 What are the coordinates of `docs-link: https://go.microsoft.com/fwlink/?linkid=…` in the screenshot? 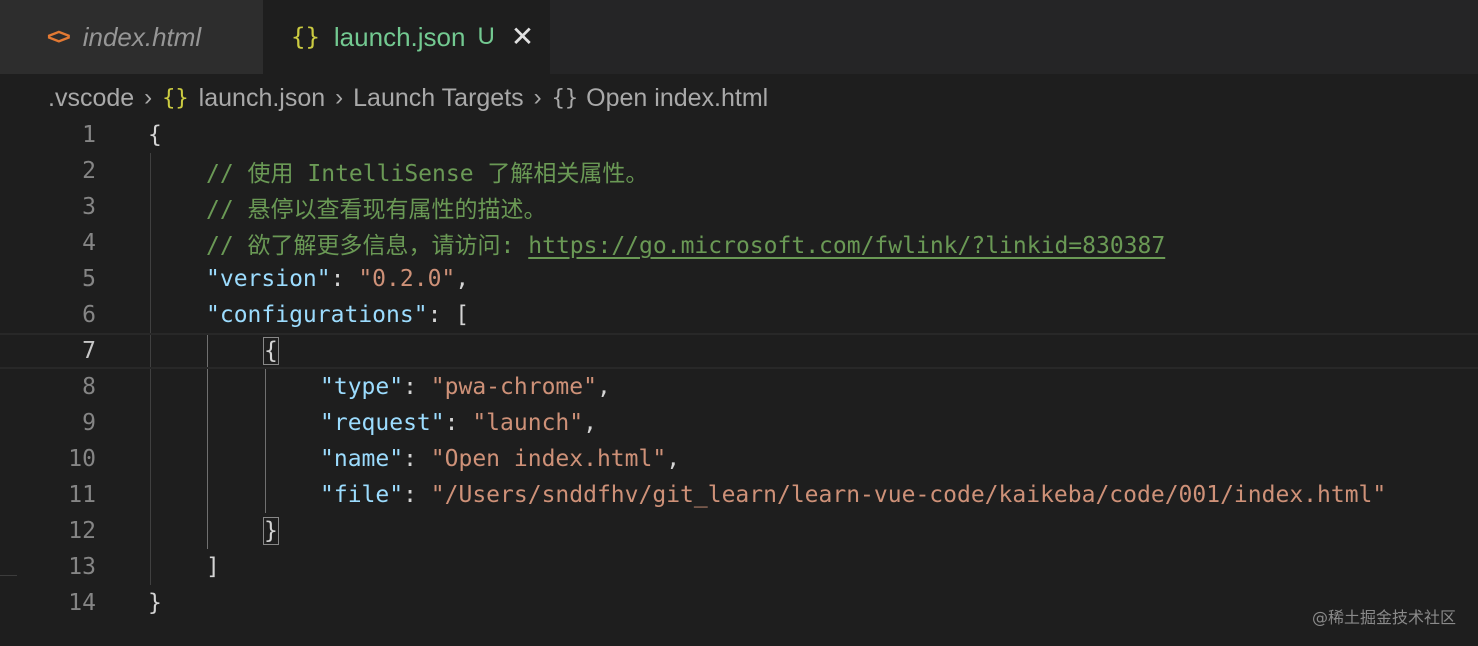 It's located at (846, 246).